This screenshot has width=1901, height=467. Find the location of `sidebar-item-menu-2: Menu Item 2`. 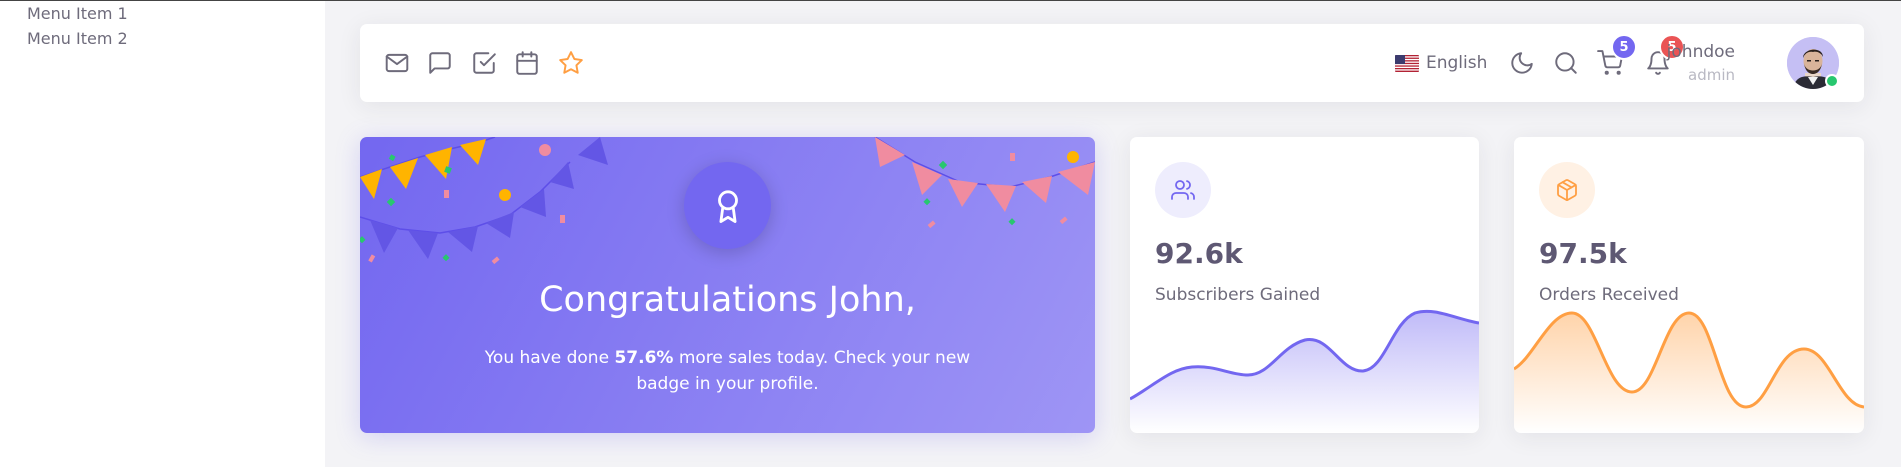

sidebar-item-menu-2: Menu Item 2 is located at coordinates (77, 39).